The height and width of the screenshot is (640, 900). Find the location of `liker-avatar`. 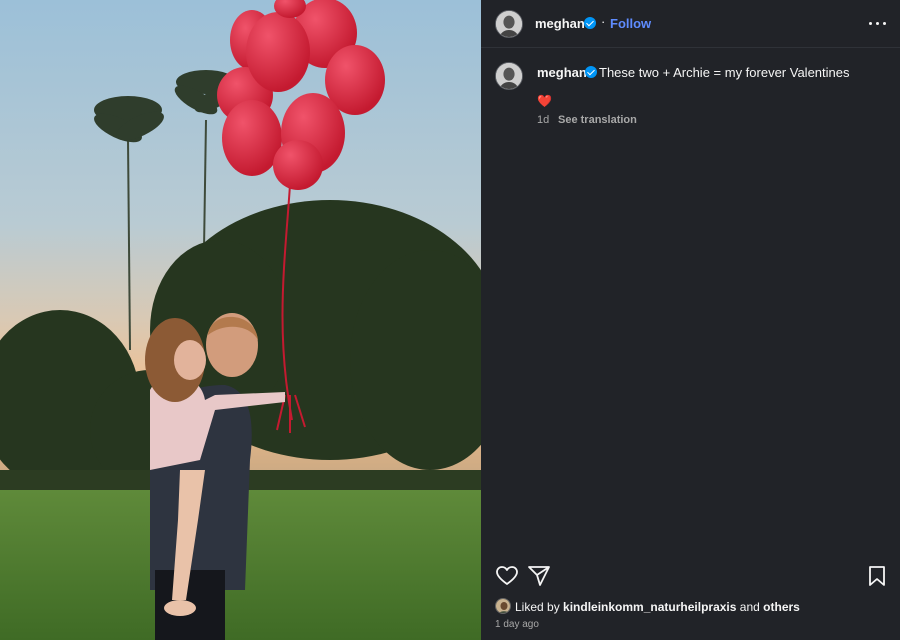

liker-avatar is located at coordinates (503, 606).